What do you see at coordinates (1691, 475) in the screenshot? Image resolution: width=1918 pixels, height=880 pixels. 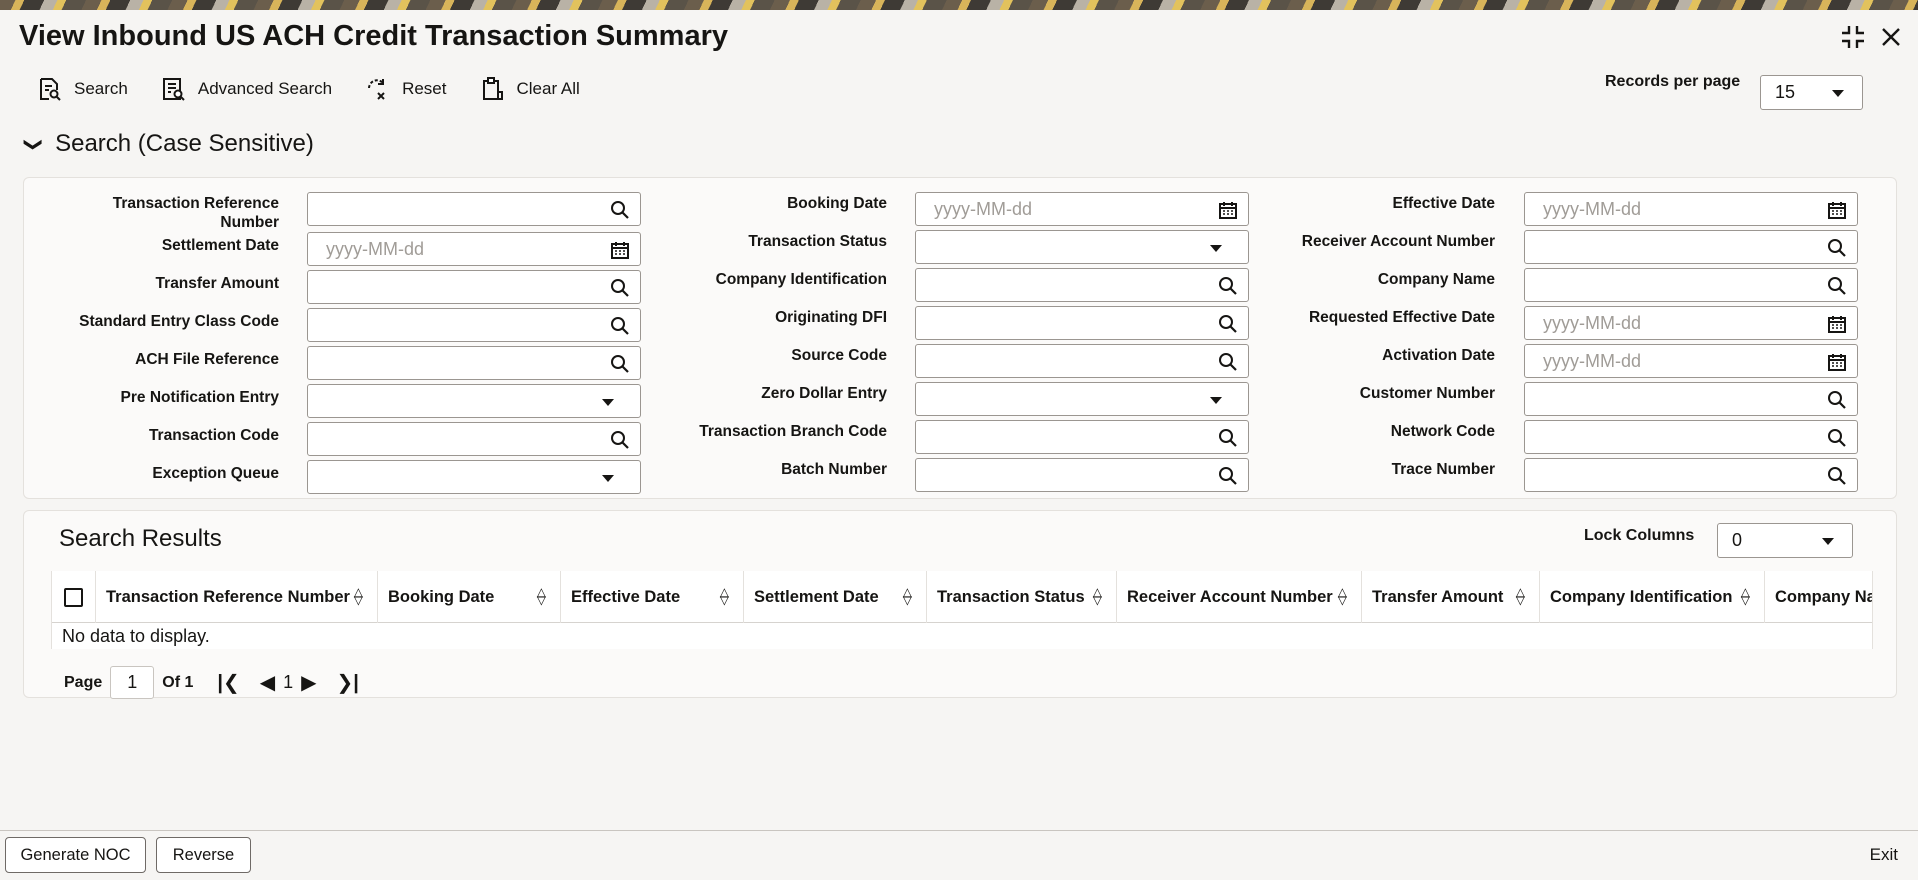 I see `trace-number-input` at bounding box center [1691, 475].